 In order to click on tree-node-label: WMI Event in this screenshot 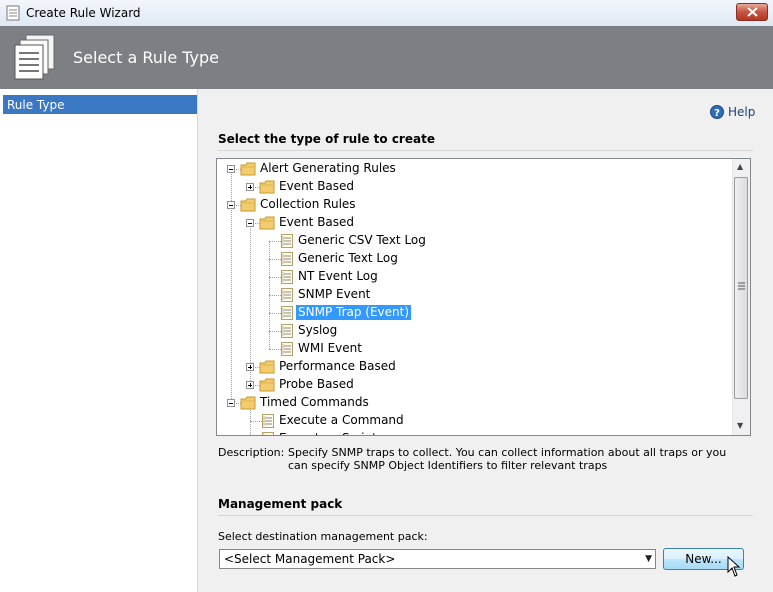, I will do `click(330, 348)`.